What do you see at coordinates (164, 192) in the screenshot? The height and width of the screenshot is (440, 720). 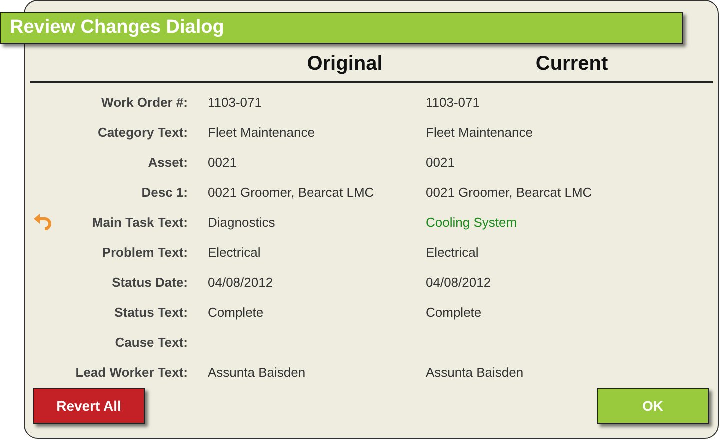 I see `field-label: Desc 1:` at bounding box center [164, 192].